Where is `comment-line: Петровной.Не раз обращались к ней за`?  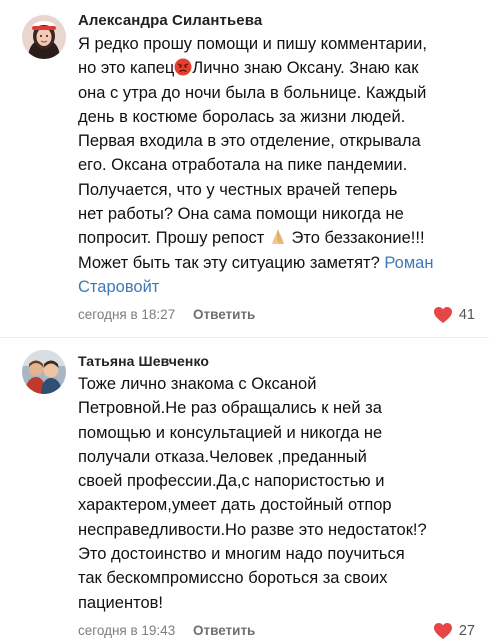
comment-line: Петровной.Не раз обращались к ней за is located at coordinates (230, 408).